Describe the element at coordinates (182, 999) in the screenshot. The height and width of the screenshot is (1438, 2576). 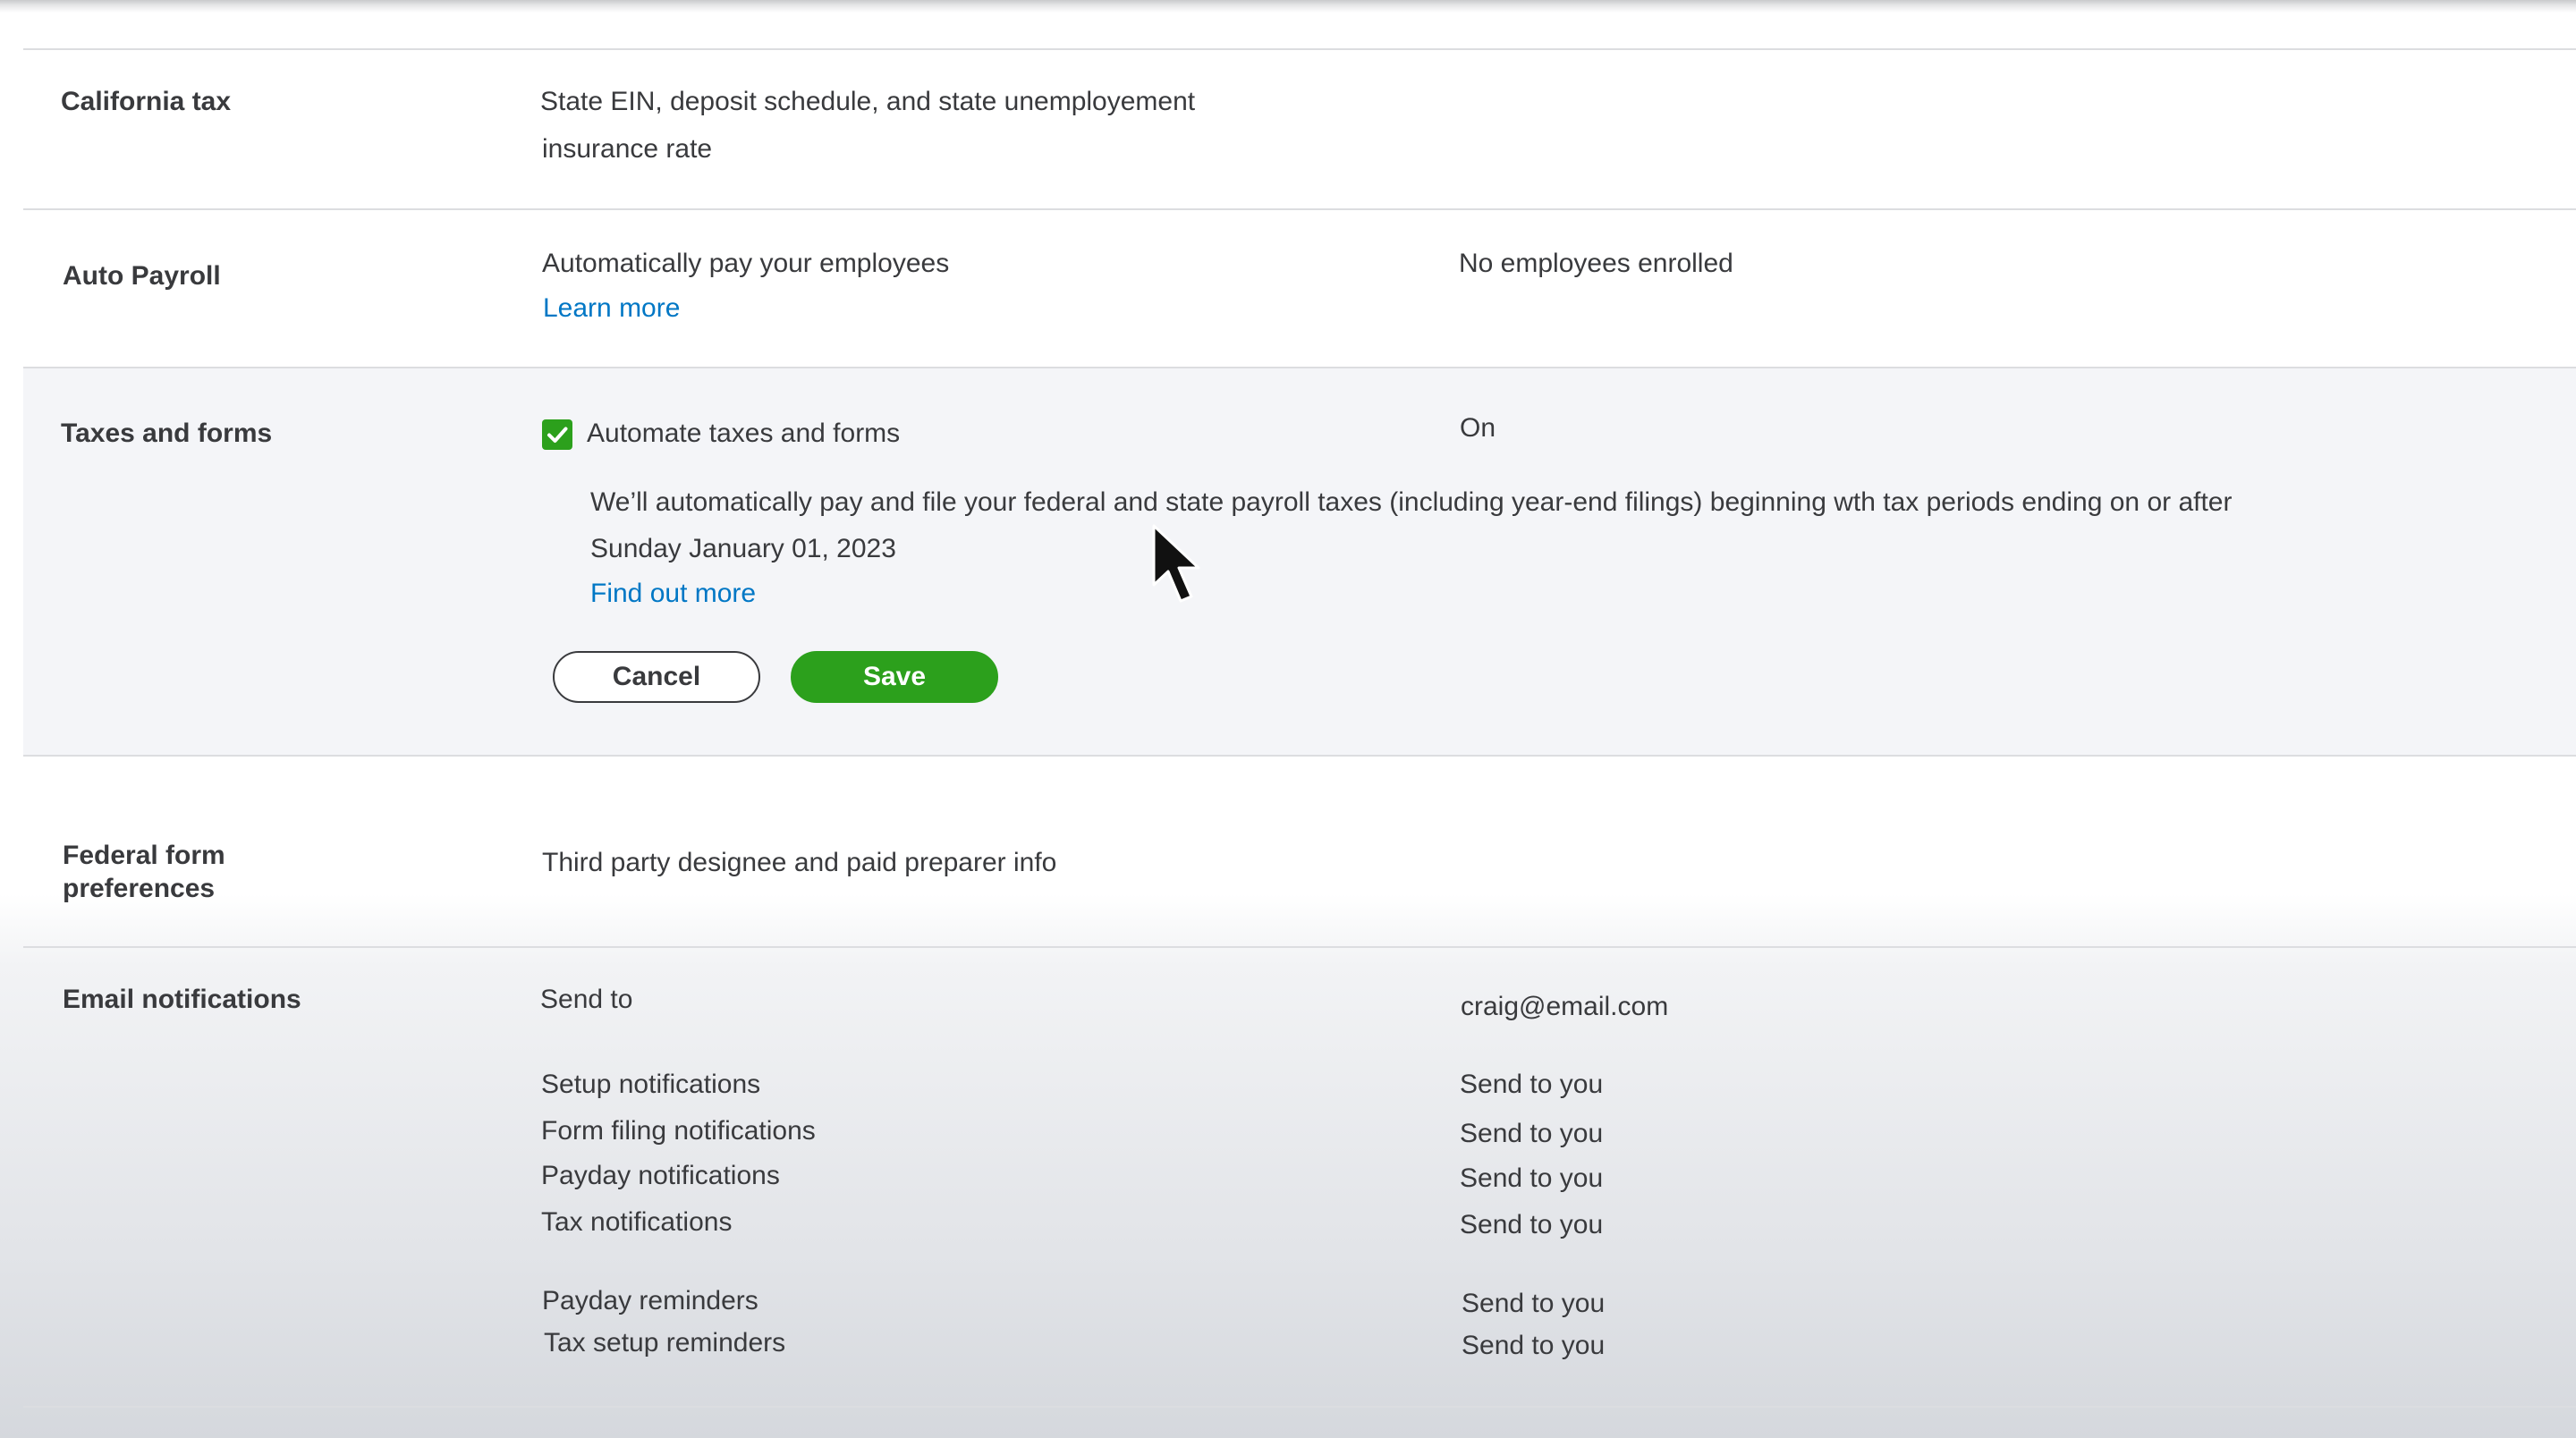
I see `email-notifications-label: Email notifications` at that location.